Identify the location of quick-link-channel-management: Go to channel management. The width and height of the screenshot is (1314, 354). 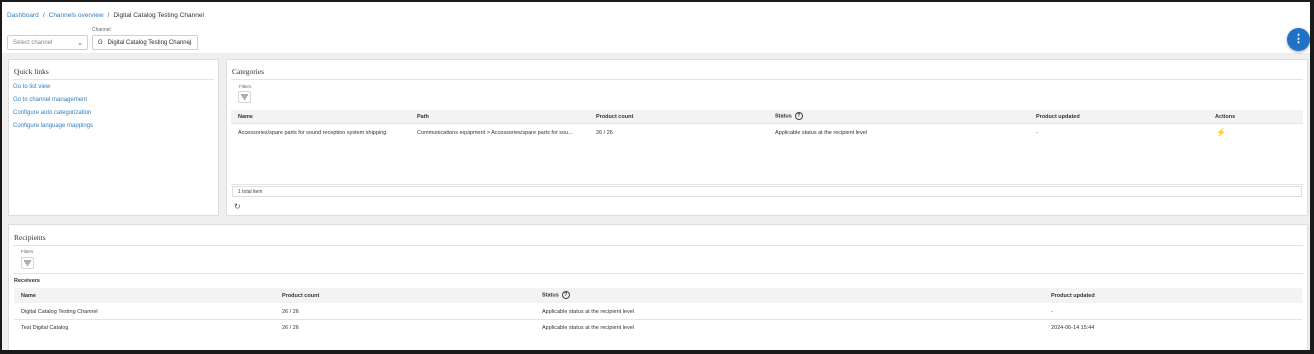
(50, 100).